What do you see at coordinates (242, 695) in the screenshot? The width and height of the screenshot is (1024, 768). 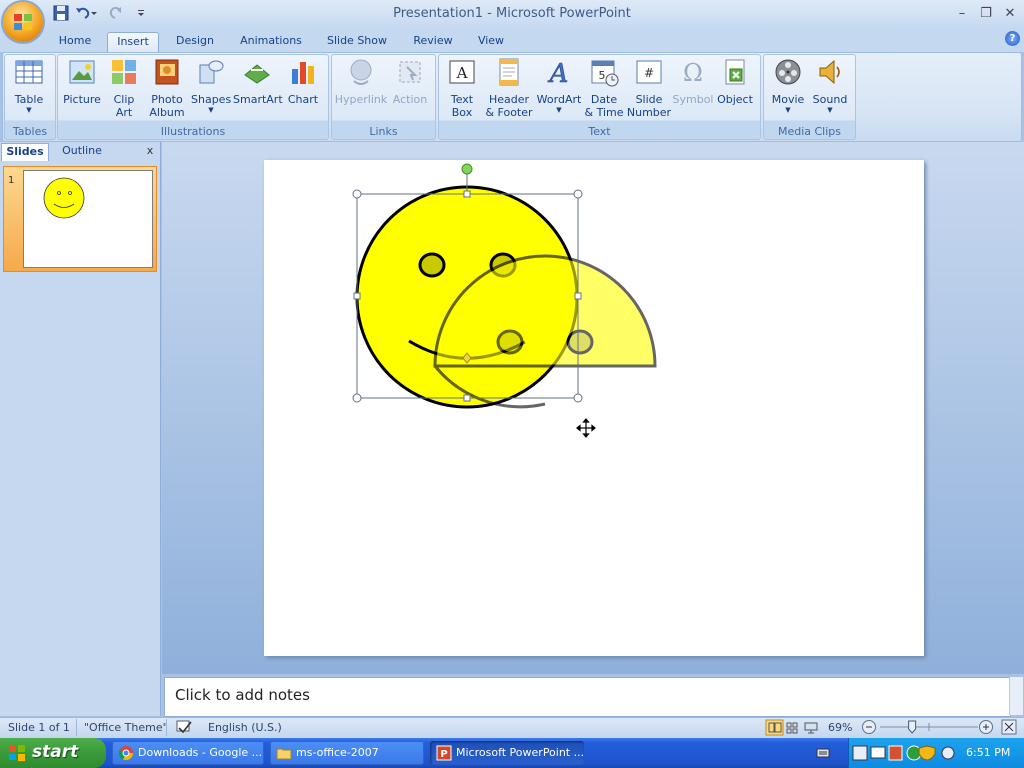 I see `notes-placeholder: Click to add notes` at bounding box center [242, 695].